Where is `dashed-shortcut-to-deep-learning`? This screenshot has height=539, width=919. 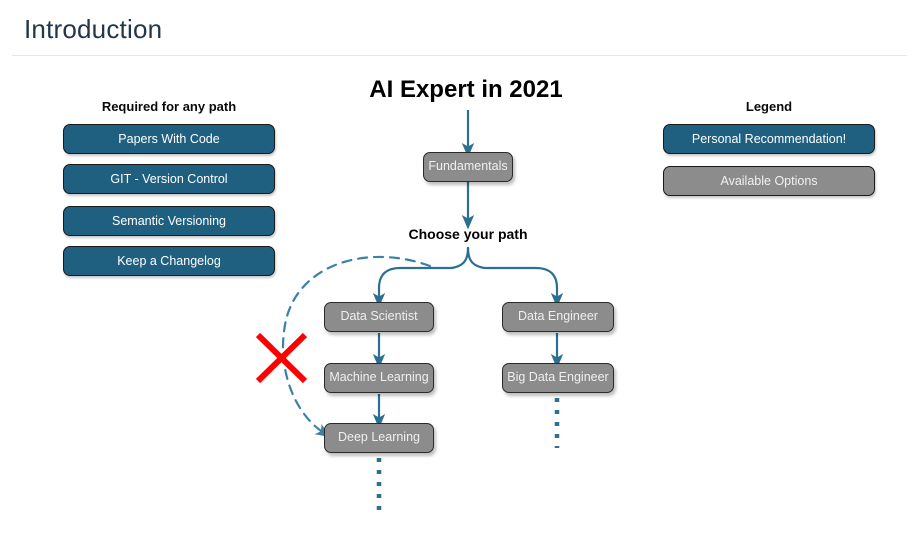 dashed-shortcut-to-deep-learning is located at coordinates (357, 346).